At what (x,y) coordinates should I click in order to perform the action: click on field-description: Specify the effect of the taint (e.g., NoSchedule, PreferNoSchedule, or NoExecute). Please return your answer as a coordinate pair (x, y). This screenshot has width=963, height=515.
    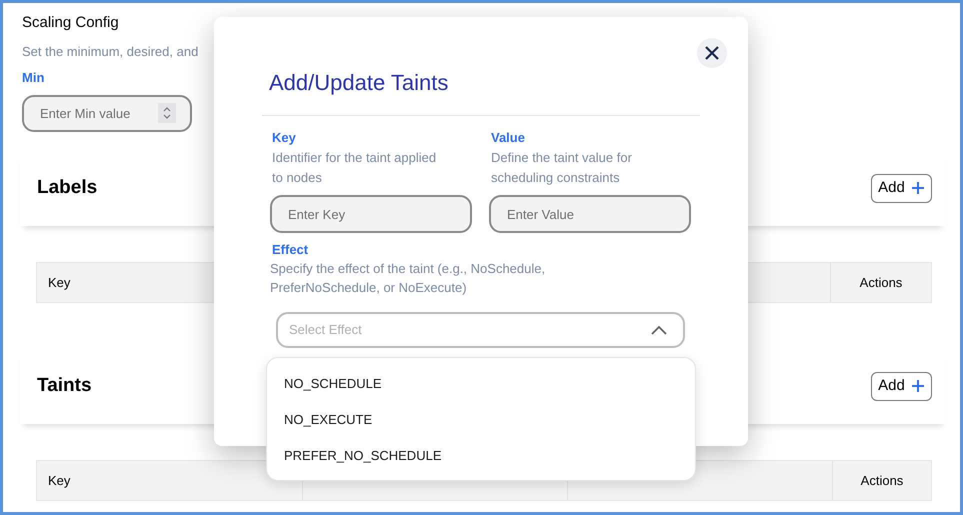
    Looking at the image, I should click on (408, 278).